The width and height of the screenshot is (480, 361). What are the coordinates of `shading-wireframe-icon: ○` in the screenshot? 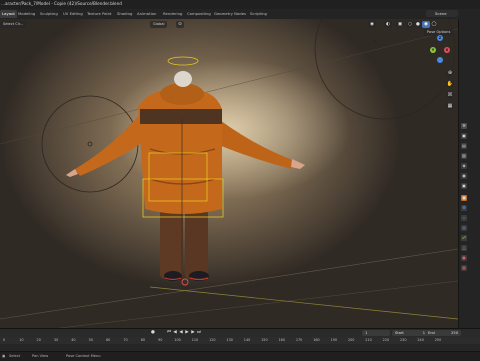 It's located at (410, 24).